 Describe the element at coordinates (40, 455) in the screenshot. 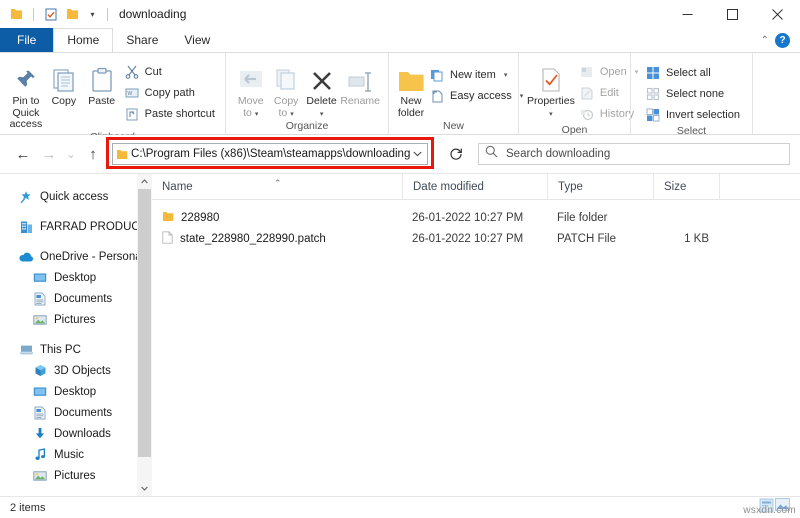

I see `music-icon` at that location.